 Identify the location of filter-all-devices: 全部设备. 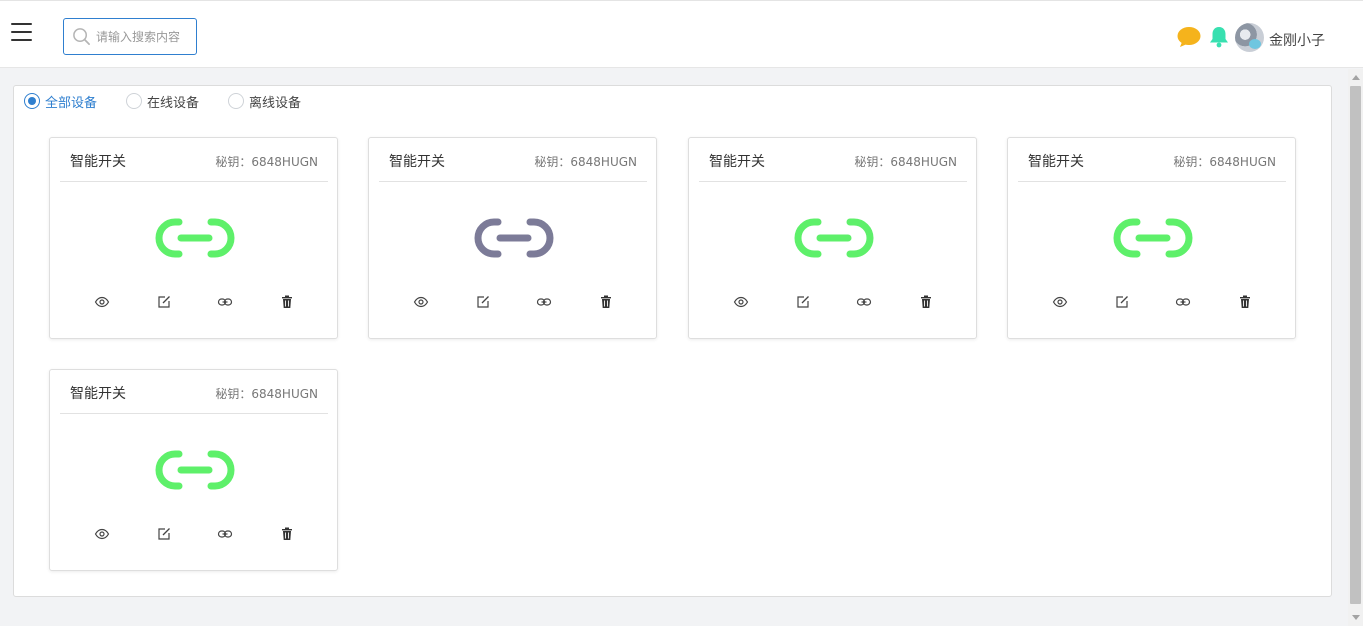
(60, 101).